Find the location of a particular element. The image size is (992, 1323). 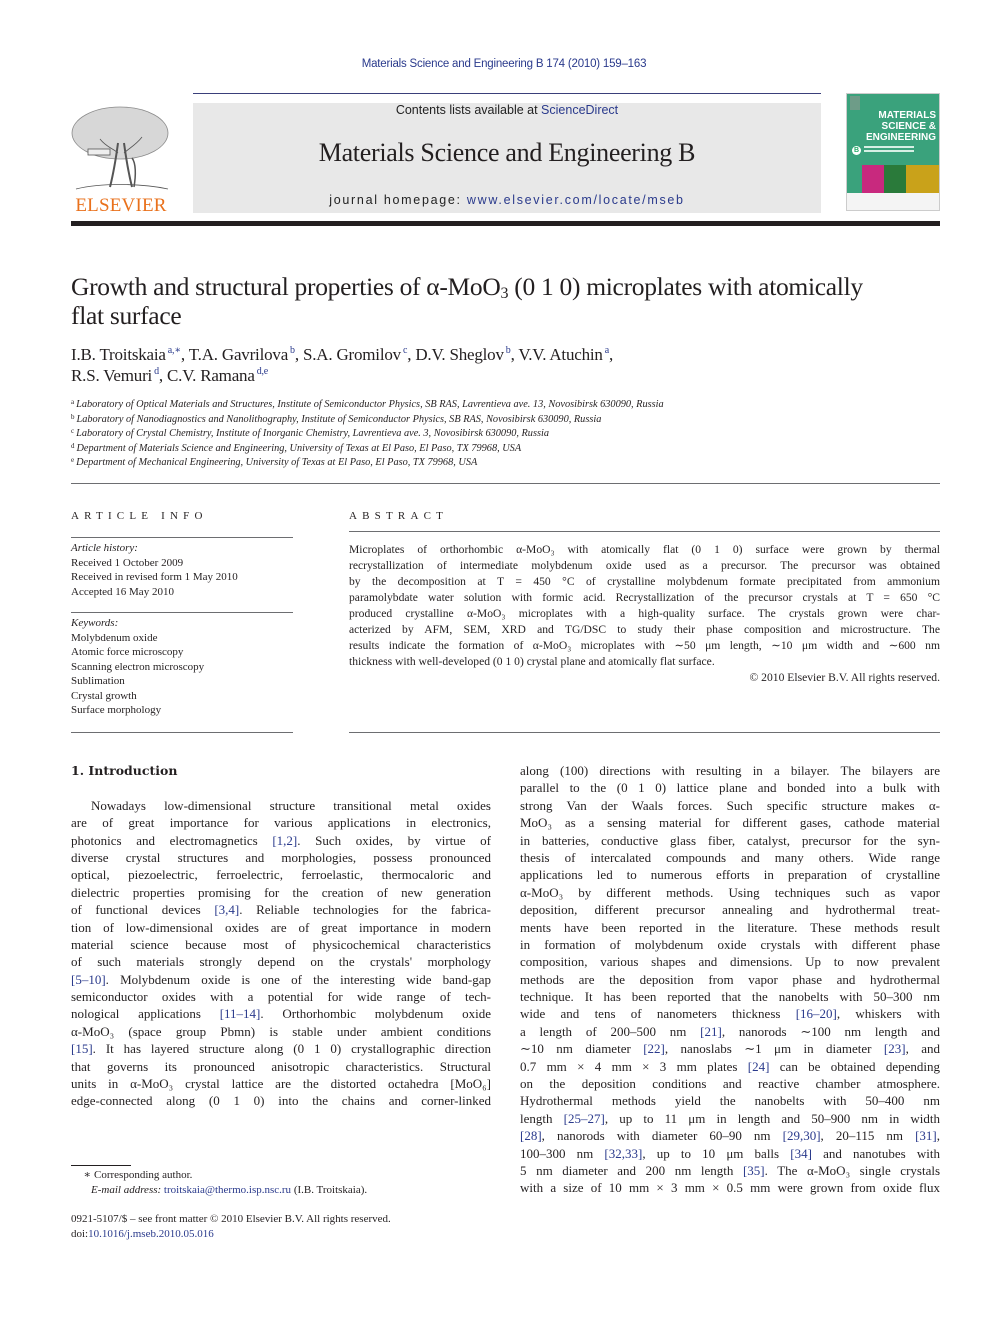

abstract-rule is located at coordinates (644, 531).